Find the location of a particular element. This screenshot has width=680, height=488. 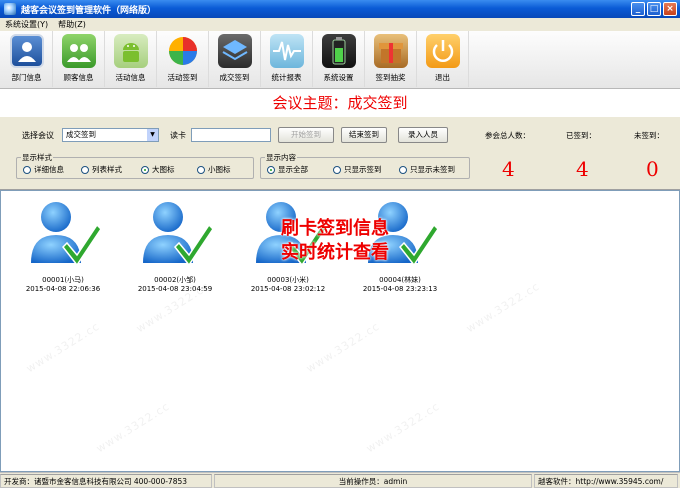

total-label: 参会总人数： is located at coordinates (507, 135).